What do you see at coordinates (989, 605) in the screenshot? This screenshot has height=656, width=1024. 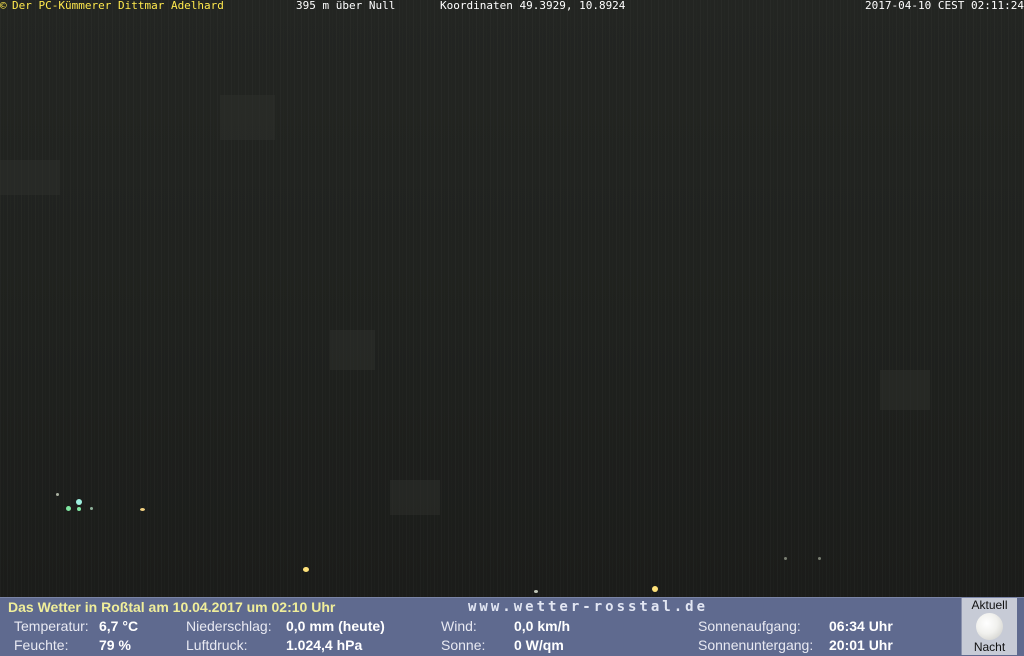 I see `moon-top-label: Aktuell` at bounding box center [989, 605].